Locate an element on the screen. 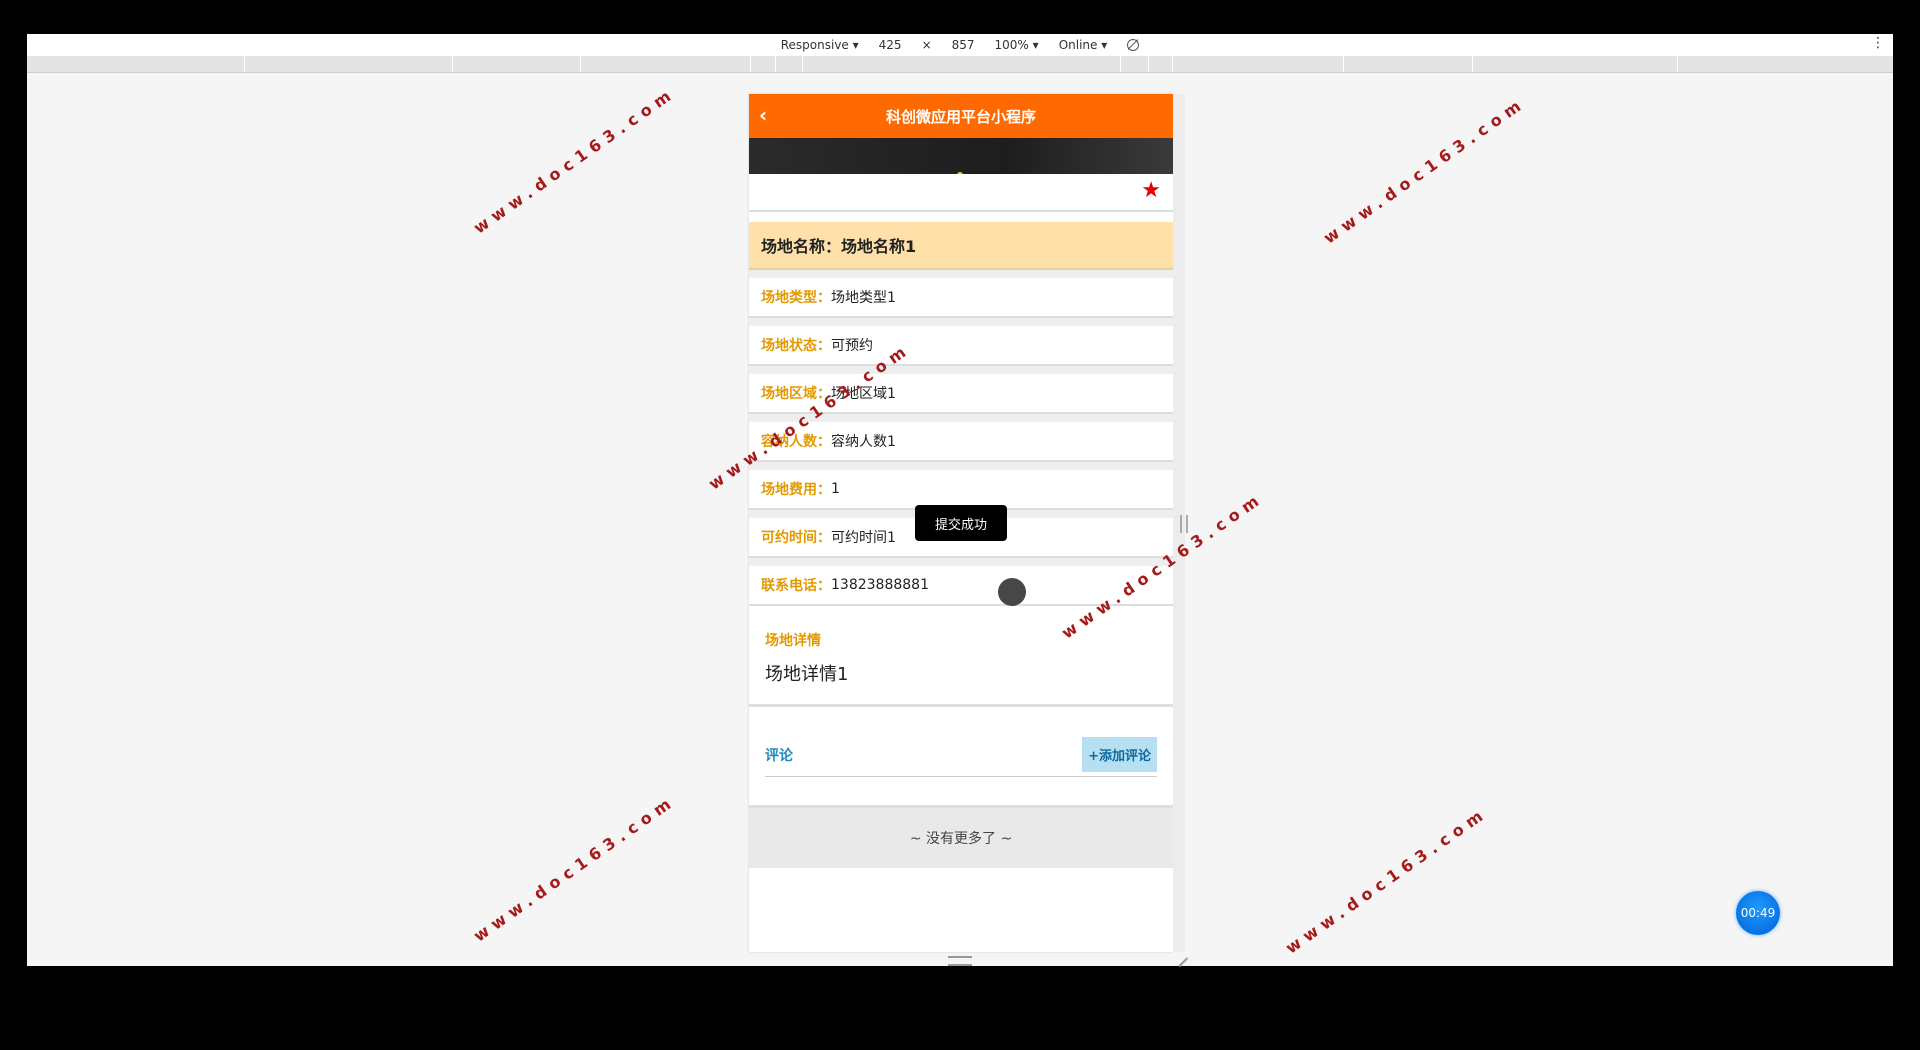  banner-image is located at coordinates (961, 158).